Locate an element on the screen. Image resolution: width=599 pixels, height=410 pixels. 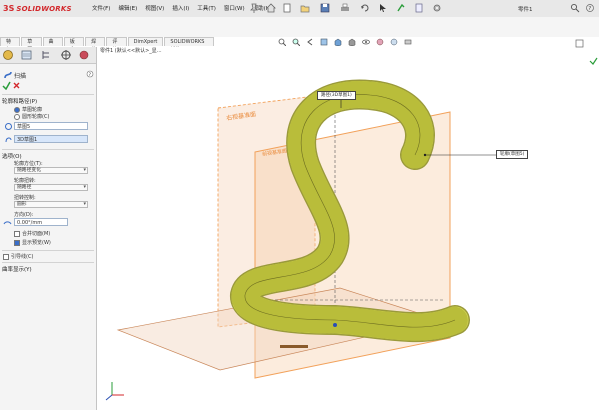
select-pointer-icon is located at coordinates (383, 8).